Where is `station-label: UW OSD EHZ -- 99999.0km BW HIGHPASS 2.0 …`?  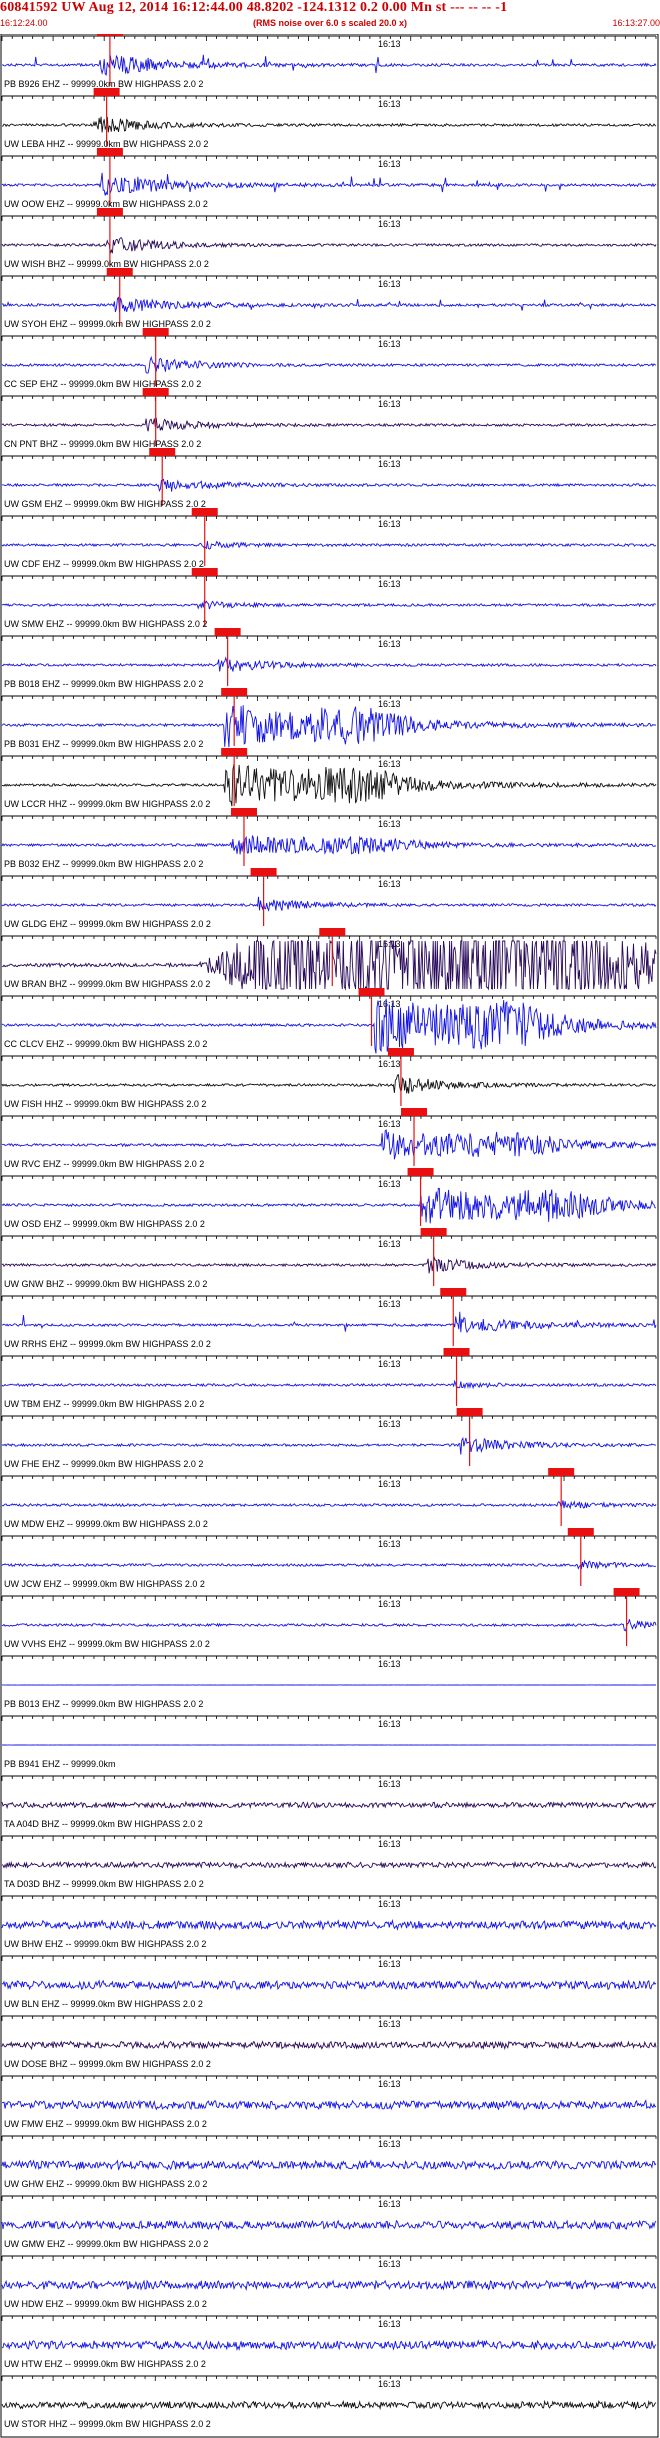 station-label: UW OSD EHZ -- 99999.0km BW HIGHPASS 2.0 … is located at coordinates (104, 1224).